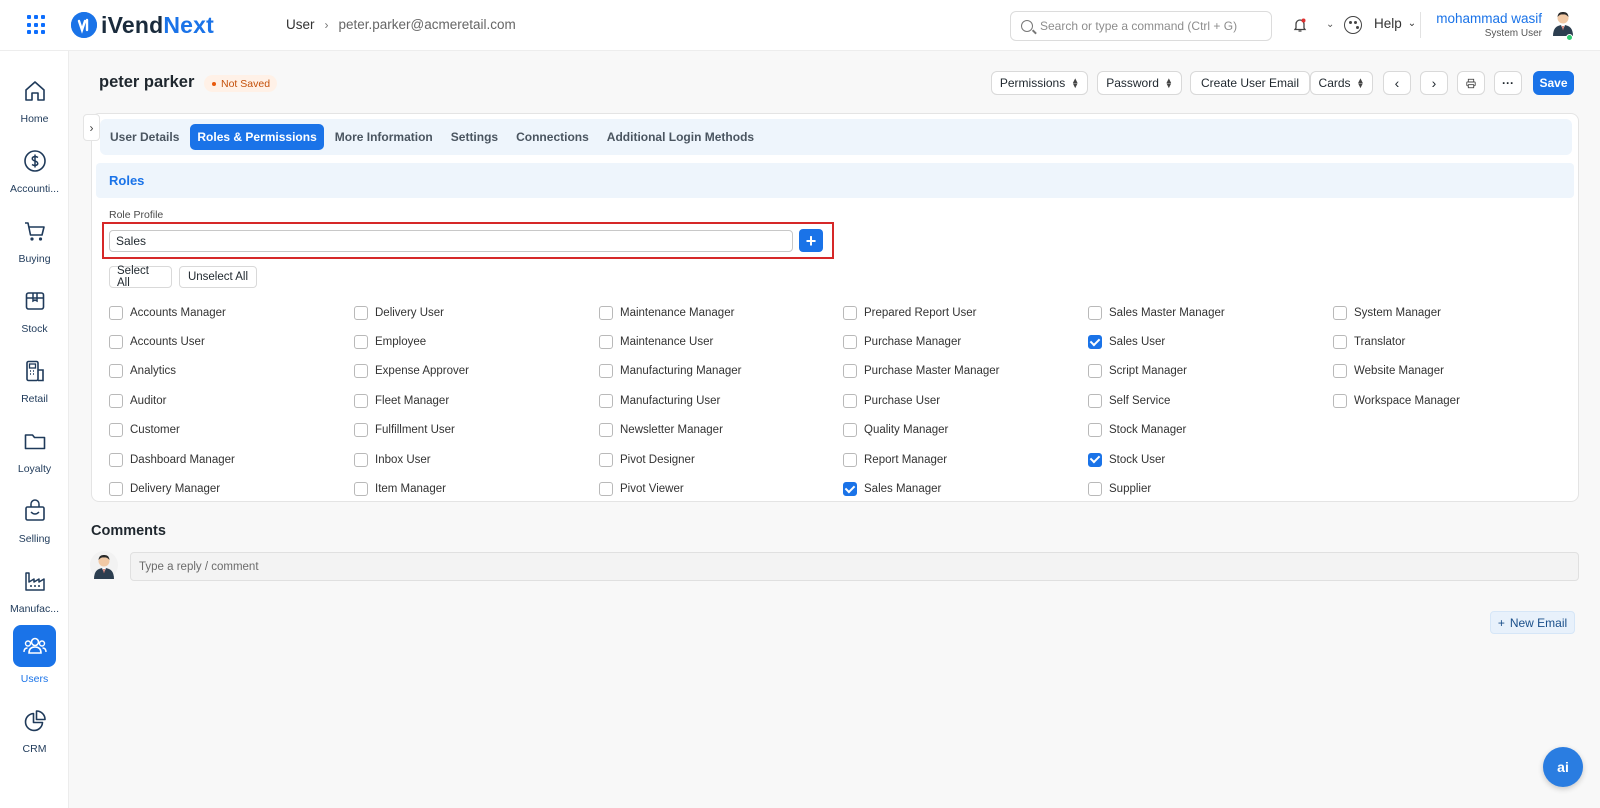  I want to click on next-record-button: ›, so click(1434, 83).